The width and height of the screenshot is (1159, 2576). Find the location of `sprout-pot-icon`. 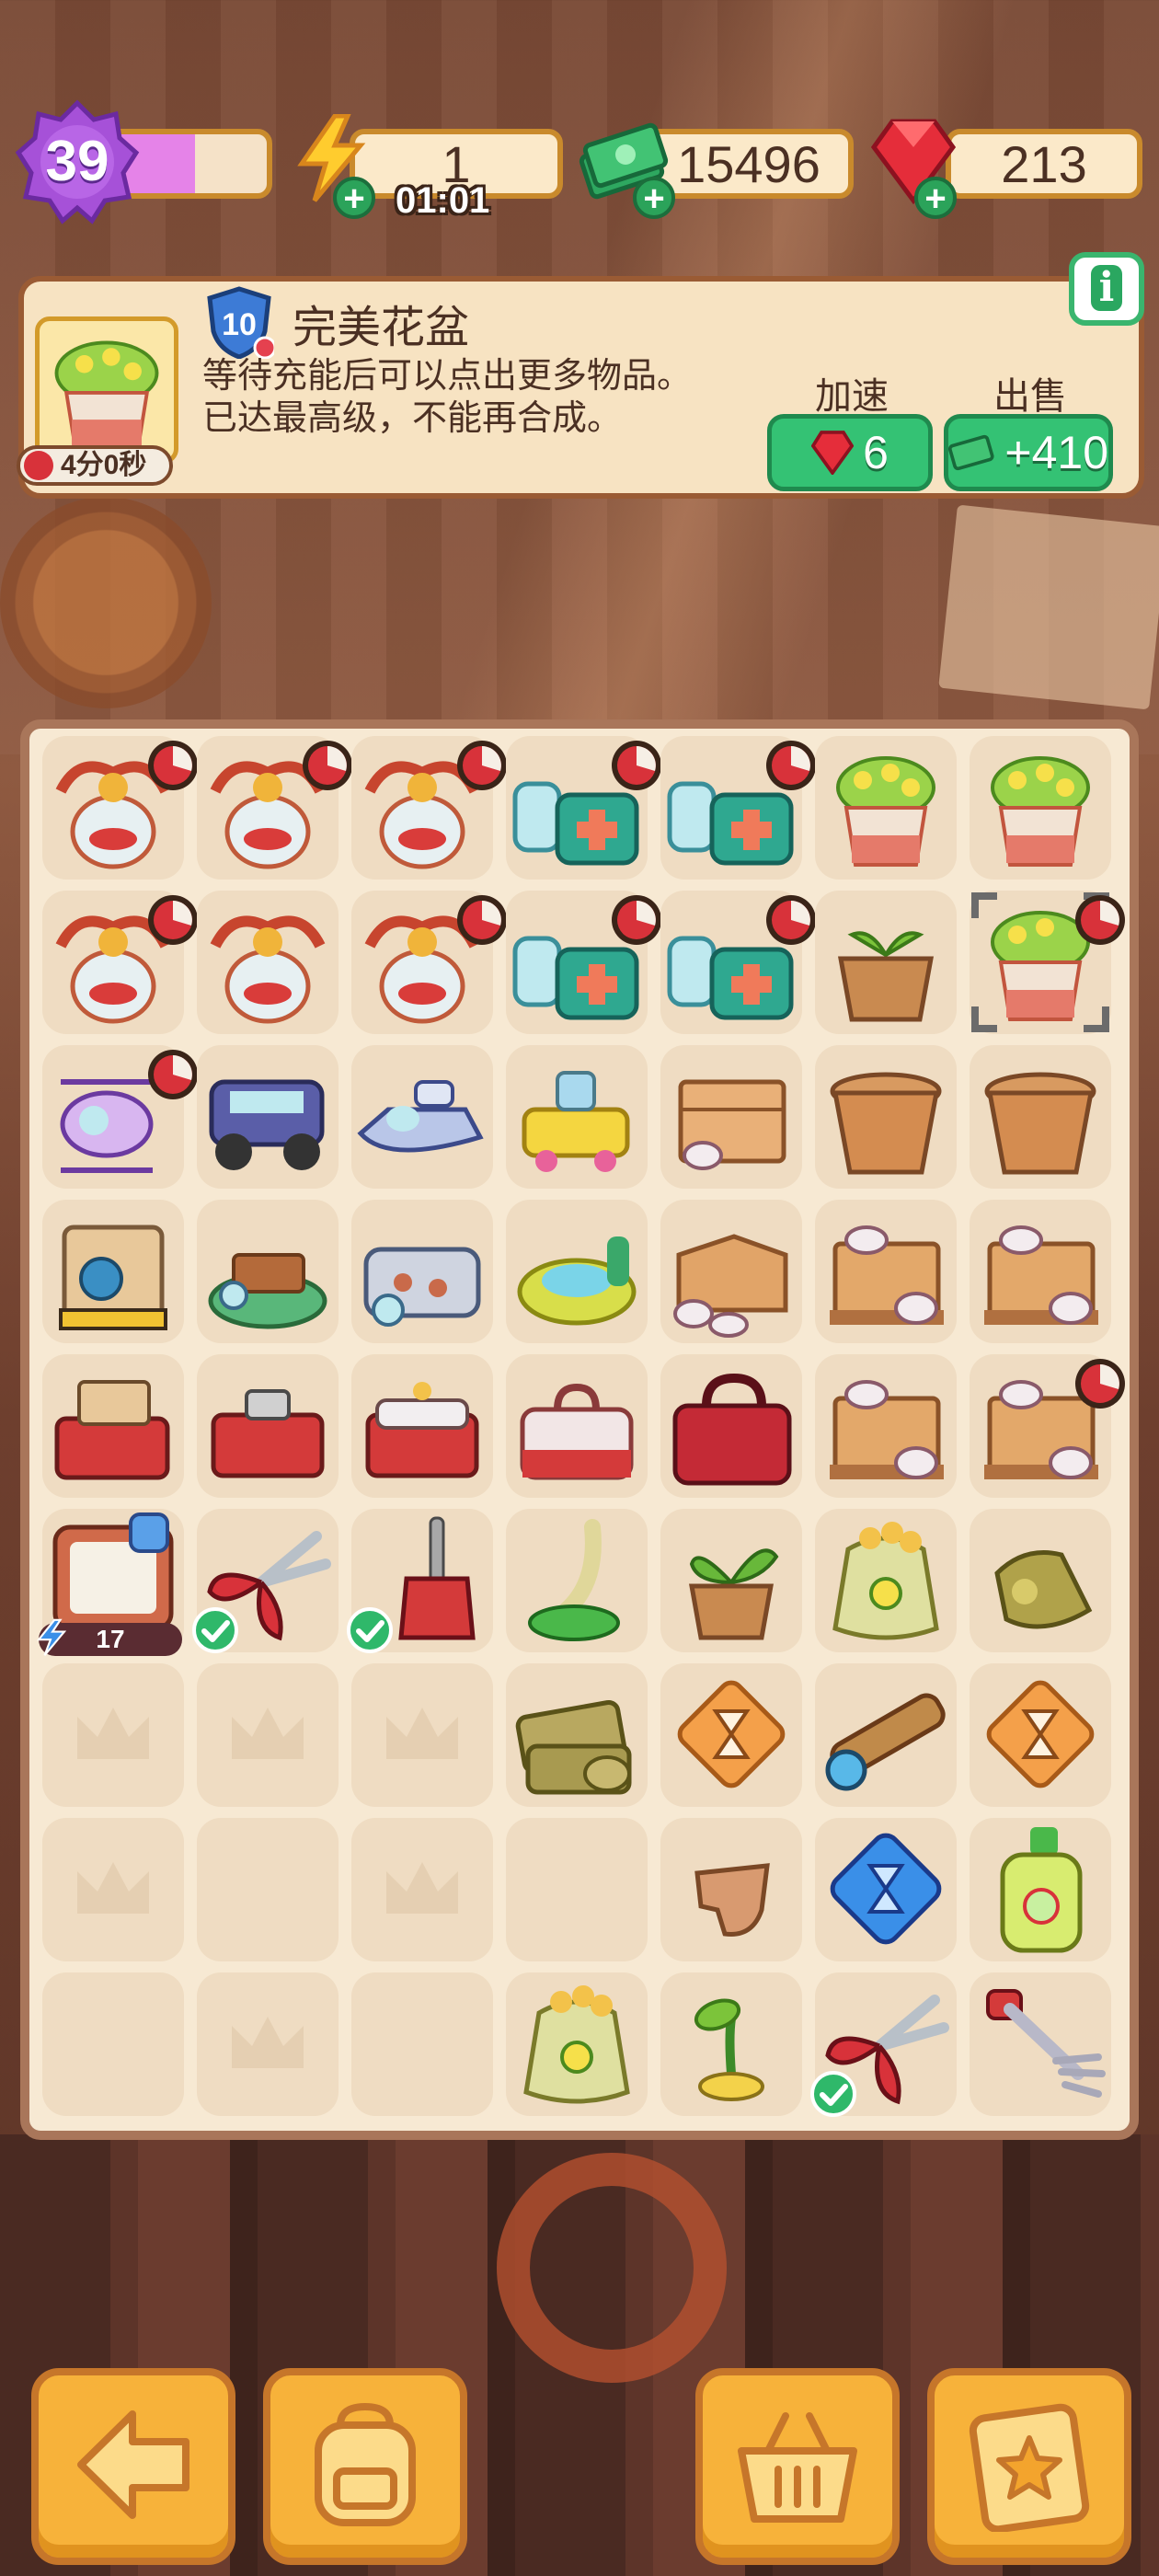

sprout-pot-icon is located at coordinates (886, 976).